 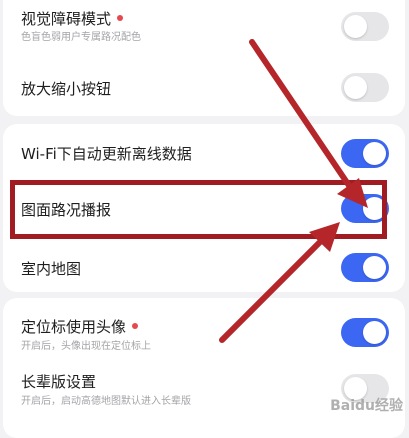 I want to click on zoom-buttons-toggle, so click(x=365, y=87).